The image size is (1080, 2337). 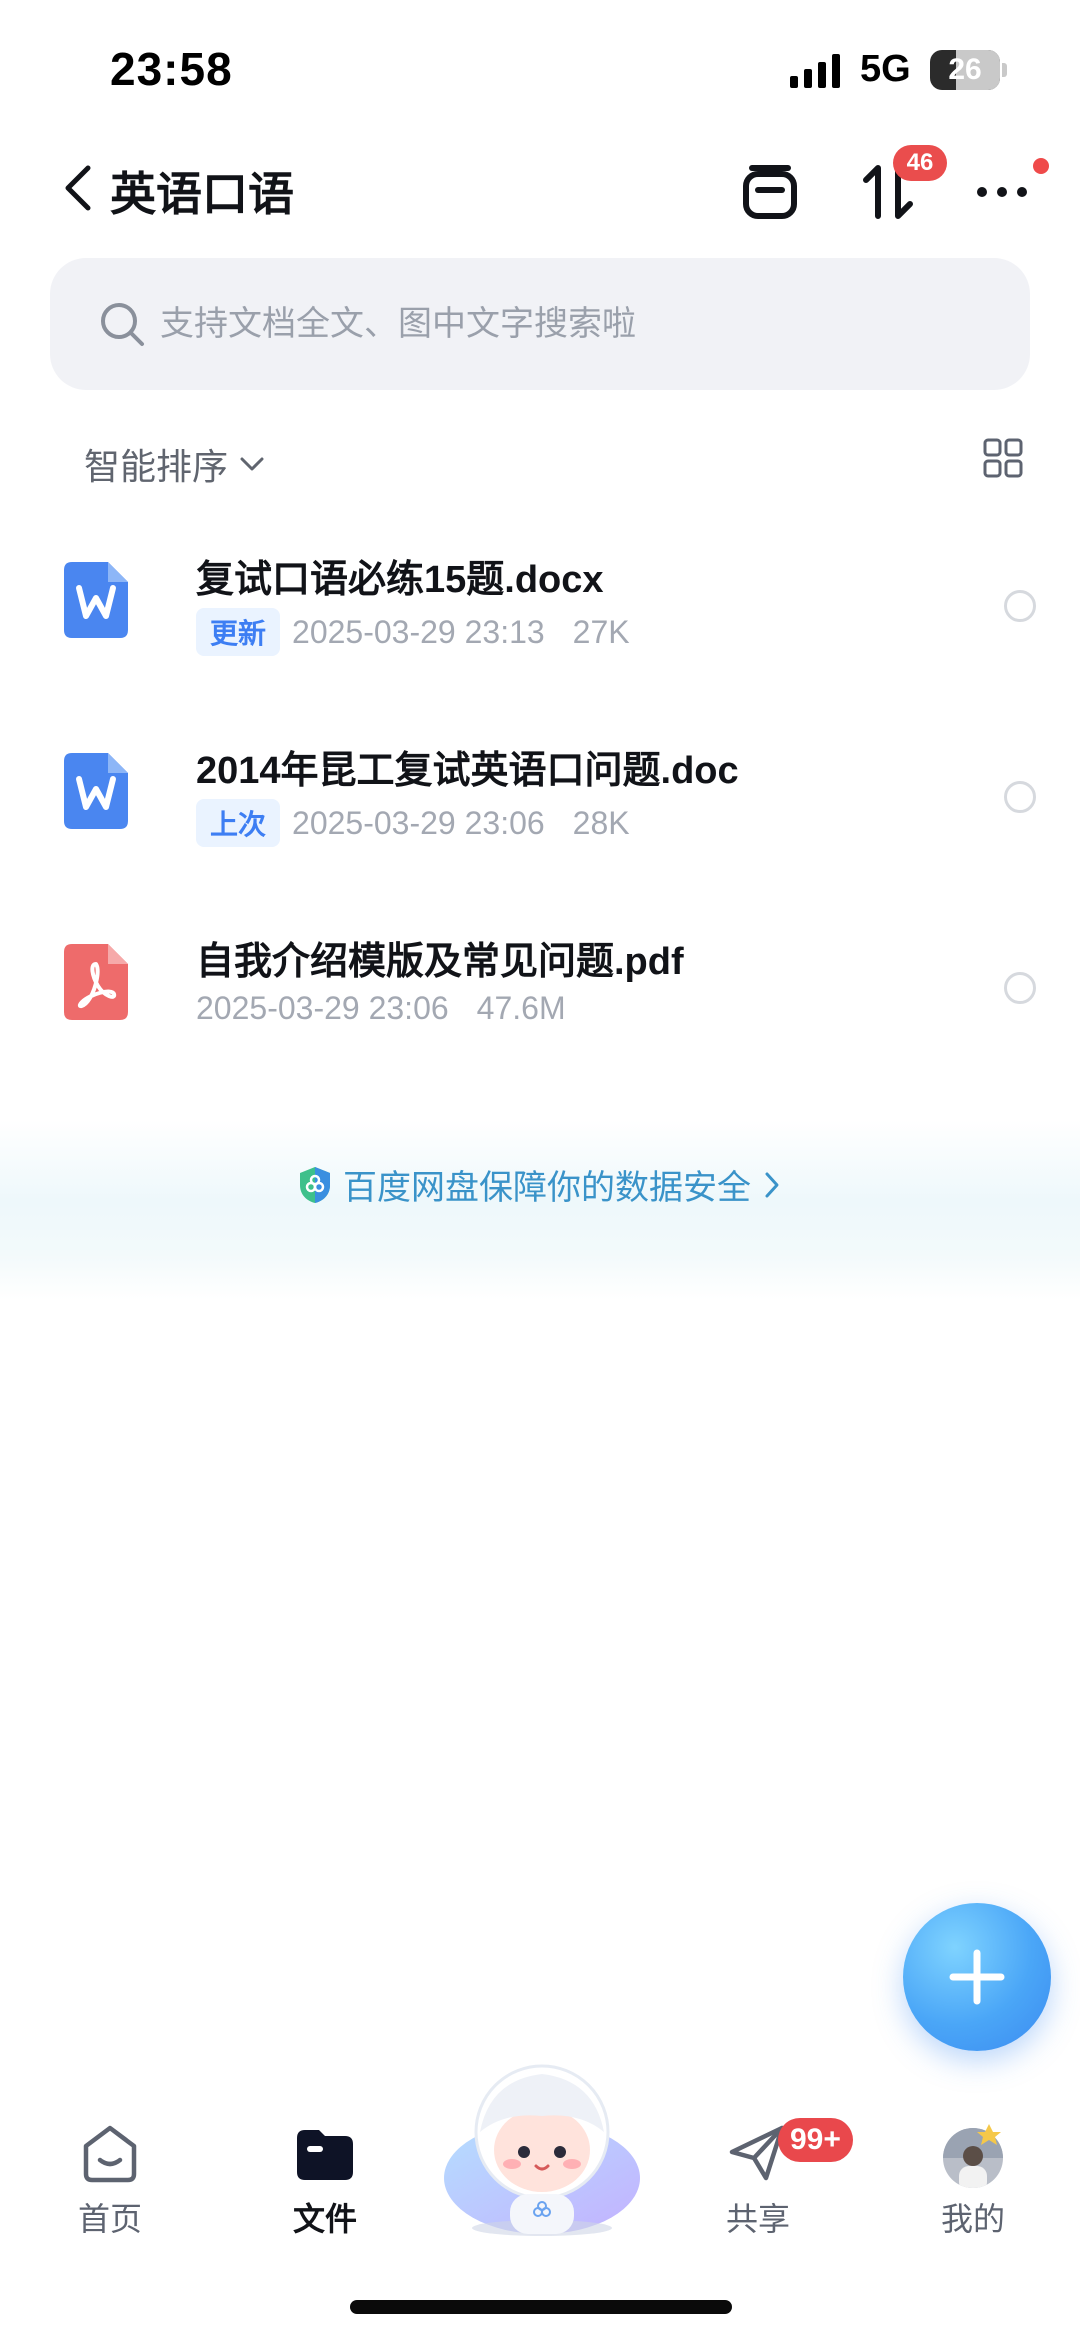 I want to click on network-type: 5G, so click(x=885, y=69).